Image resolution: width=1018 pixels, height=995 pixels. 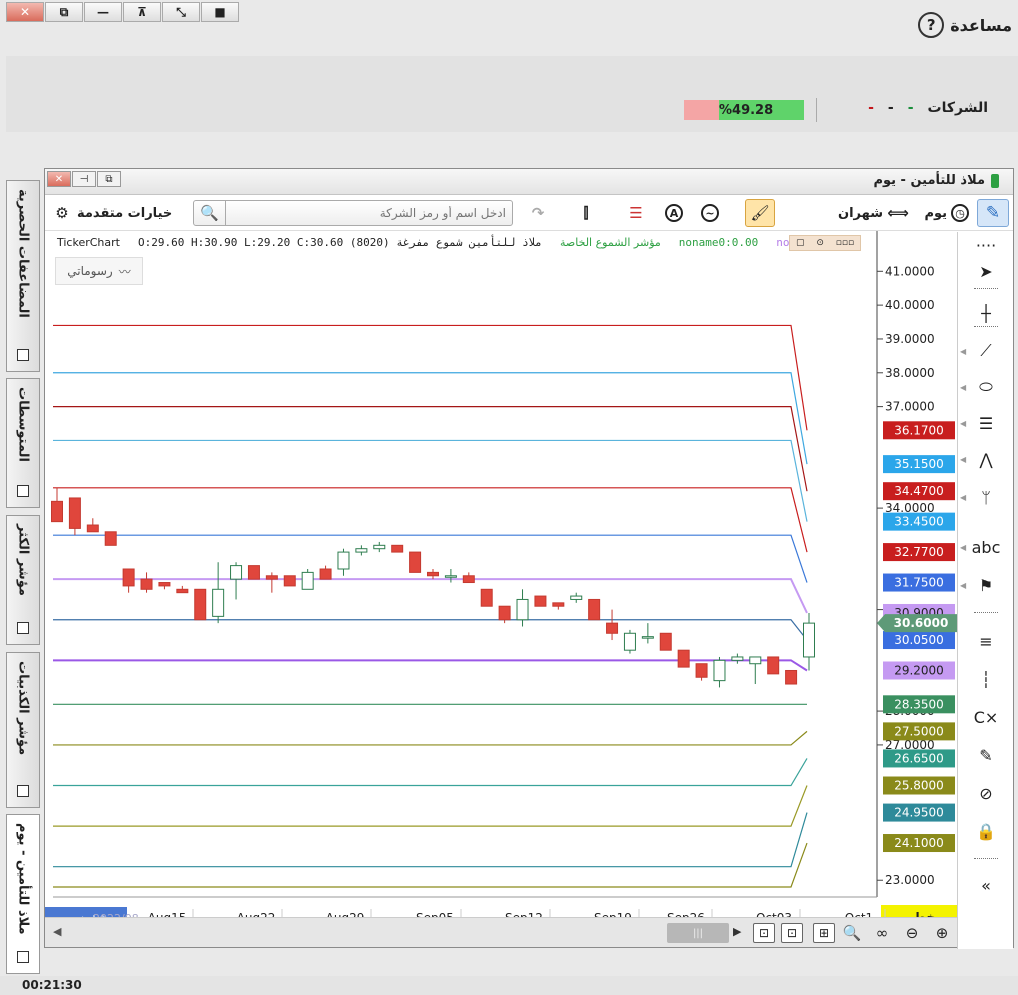 What do you see at coordinates (23, 894) in the screenshot?
I see `side-tab-chart: ملاذ للتأمين - يوم` at bounding box center [23, 894].